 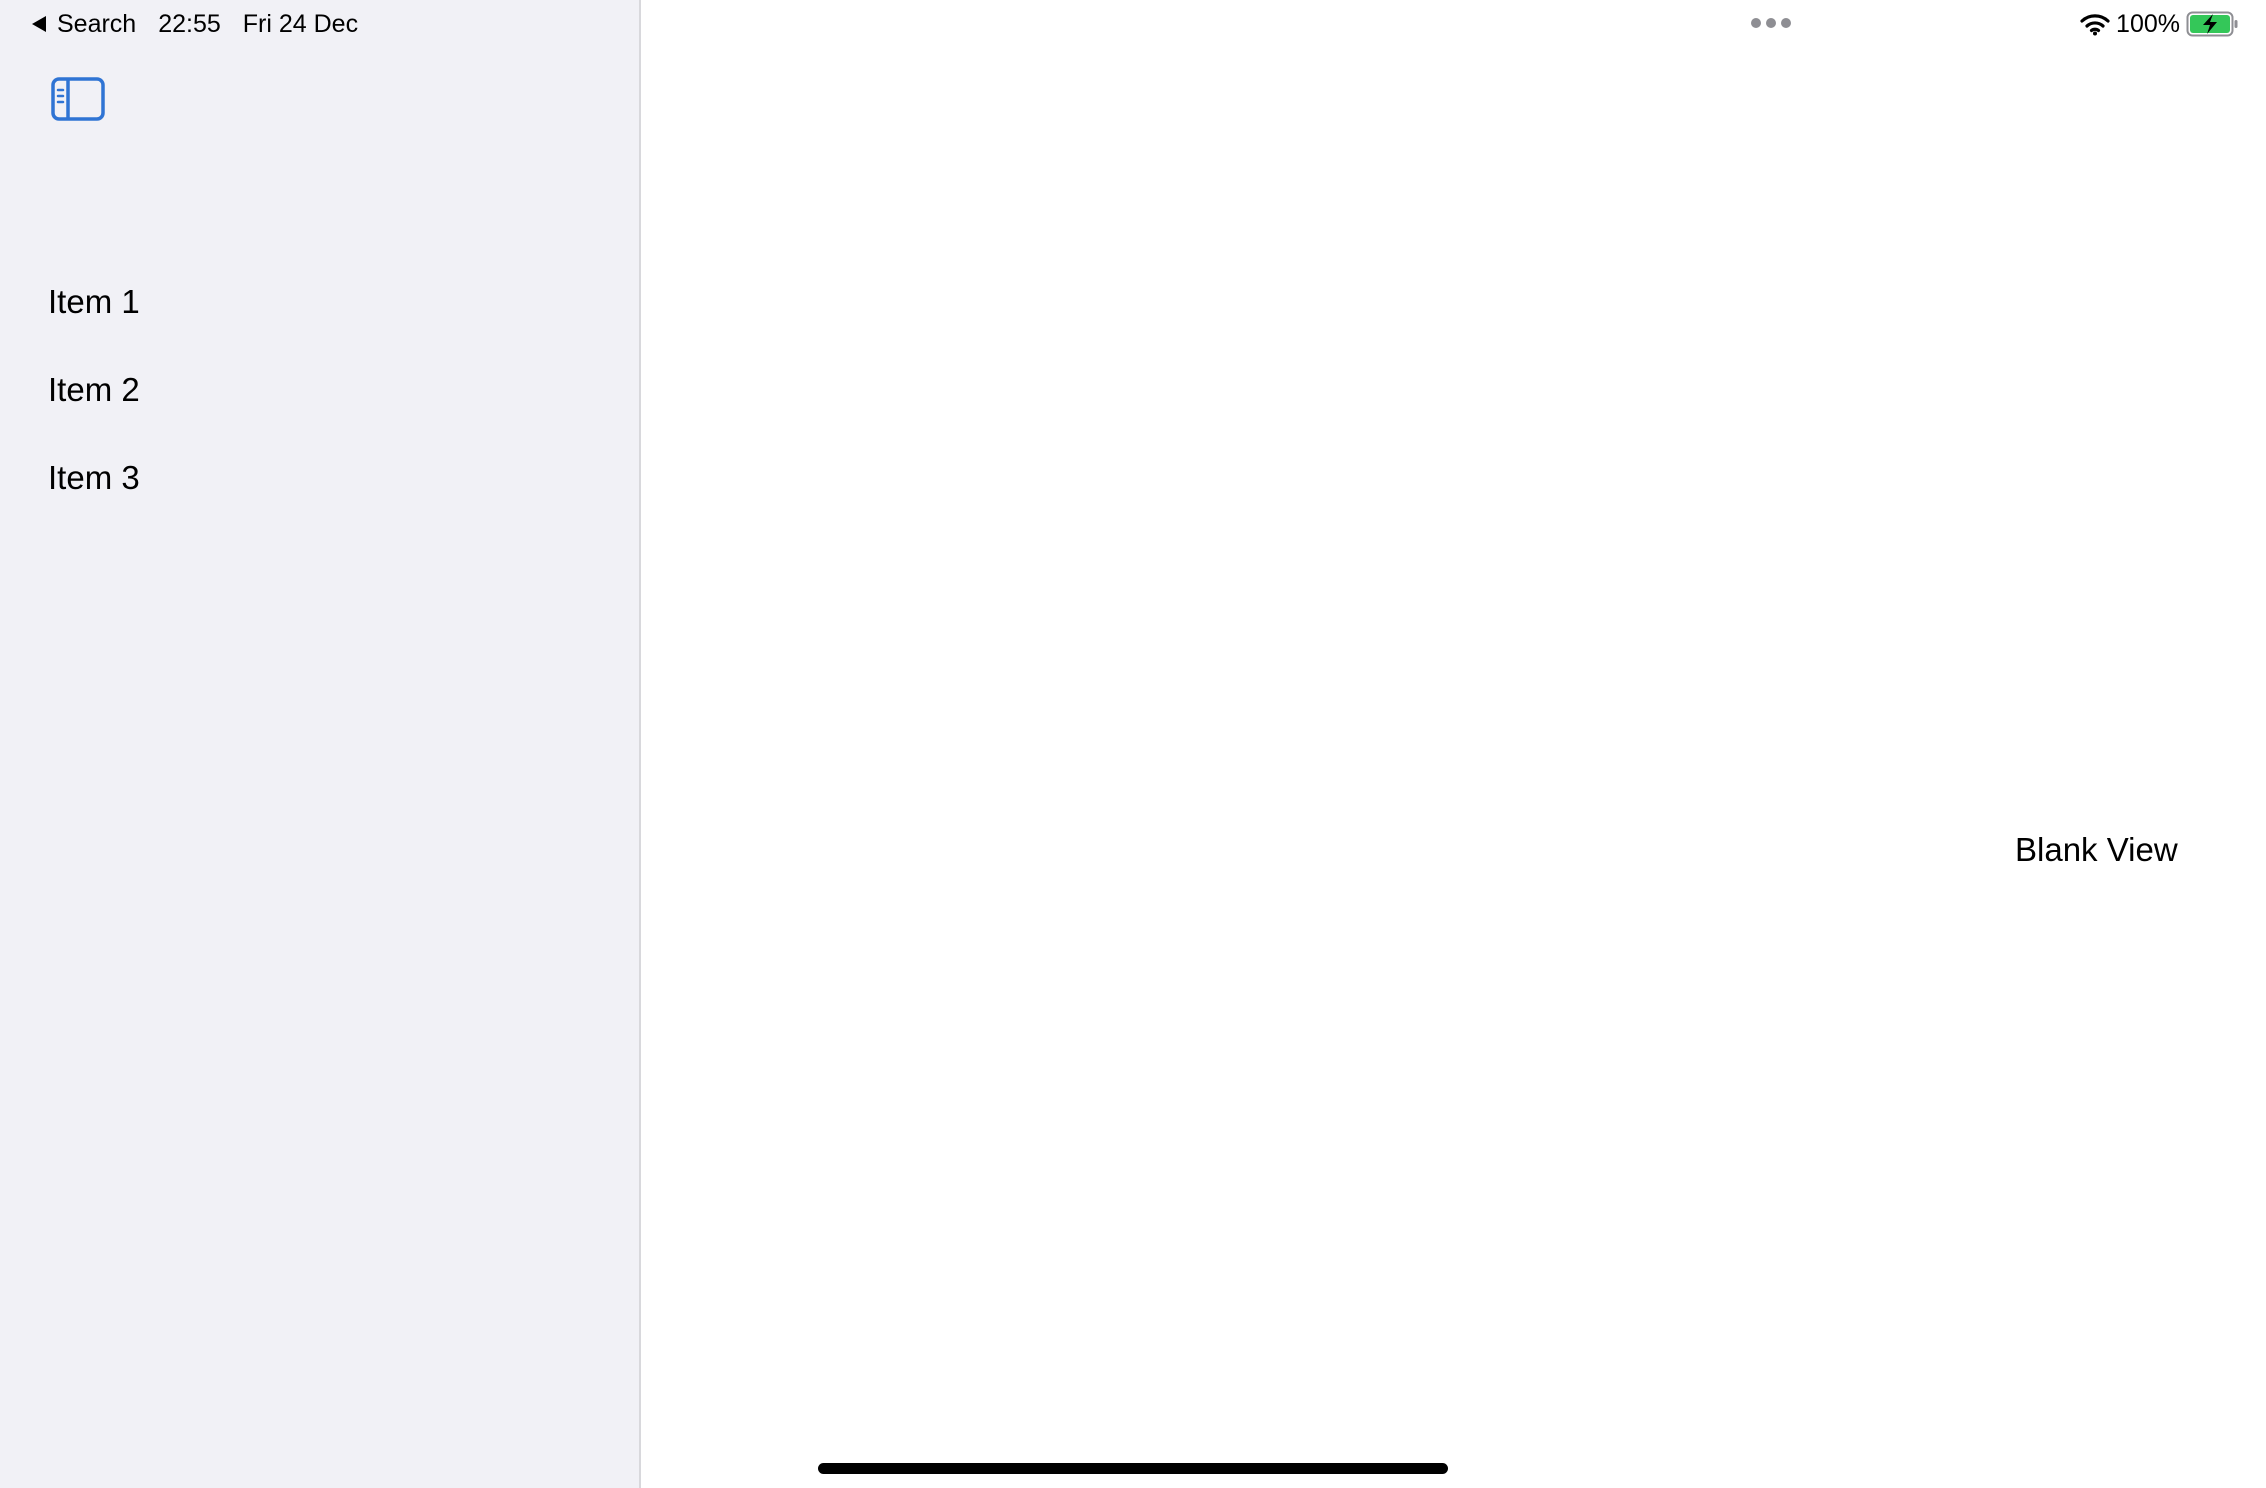 I want to click on status-bar-left: Search 22:55 Fri 24 Dec, so click(x=195, y=24).